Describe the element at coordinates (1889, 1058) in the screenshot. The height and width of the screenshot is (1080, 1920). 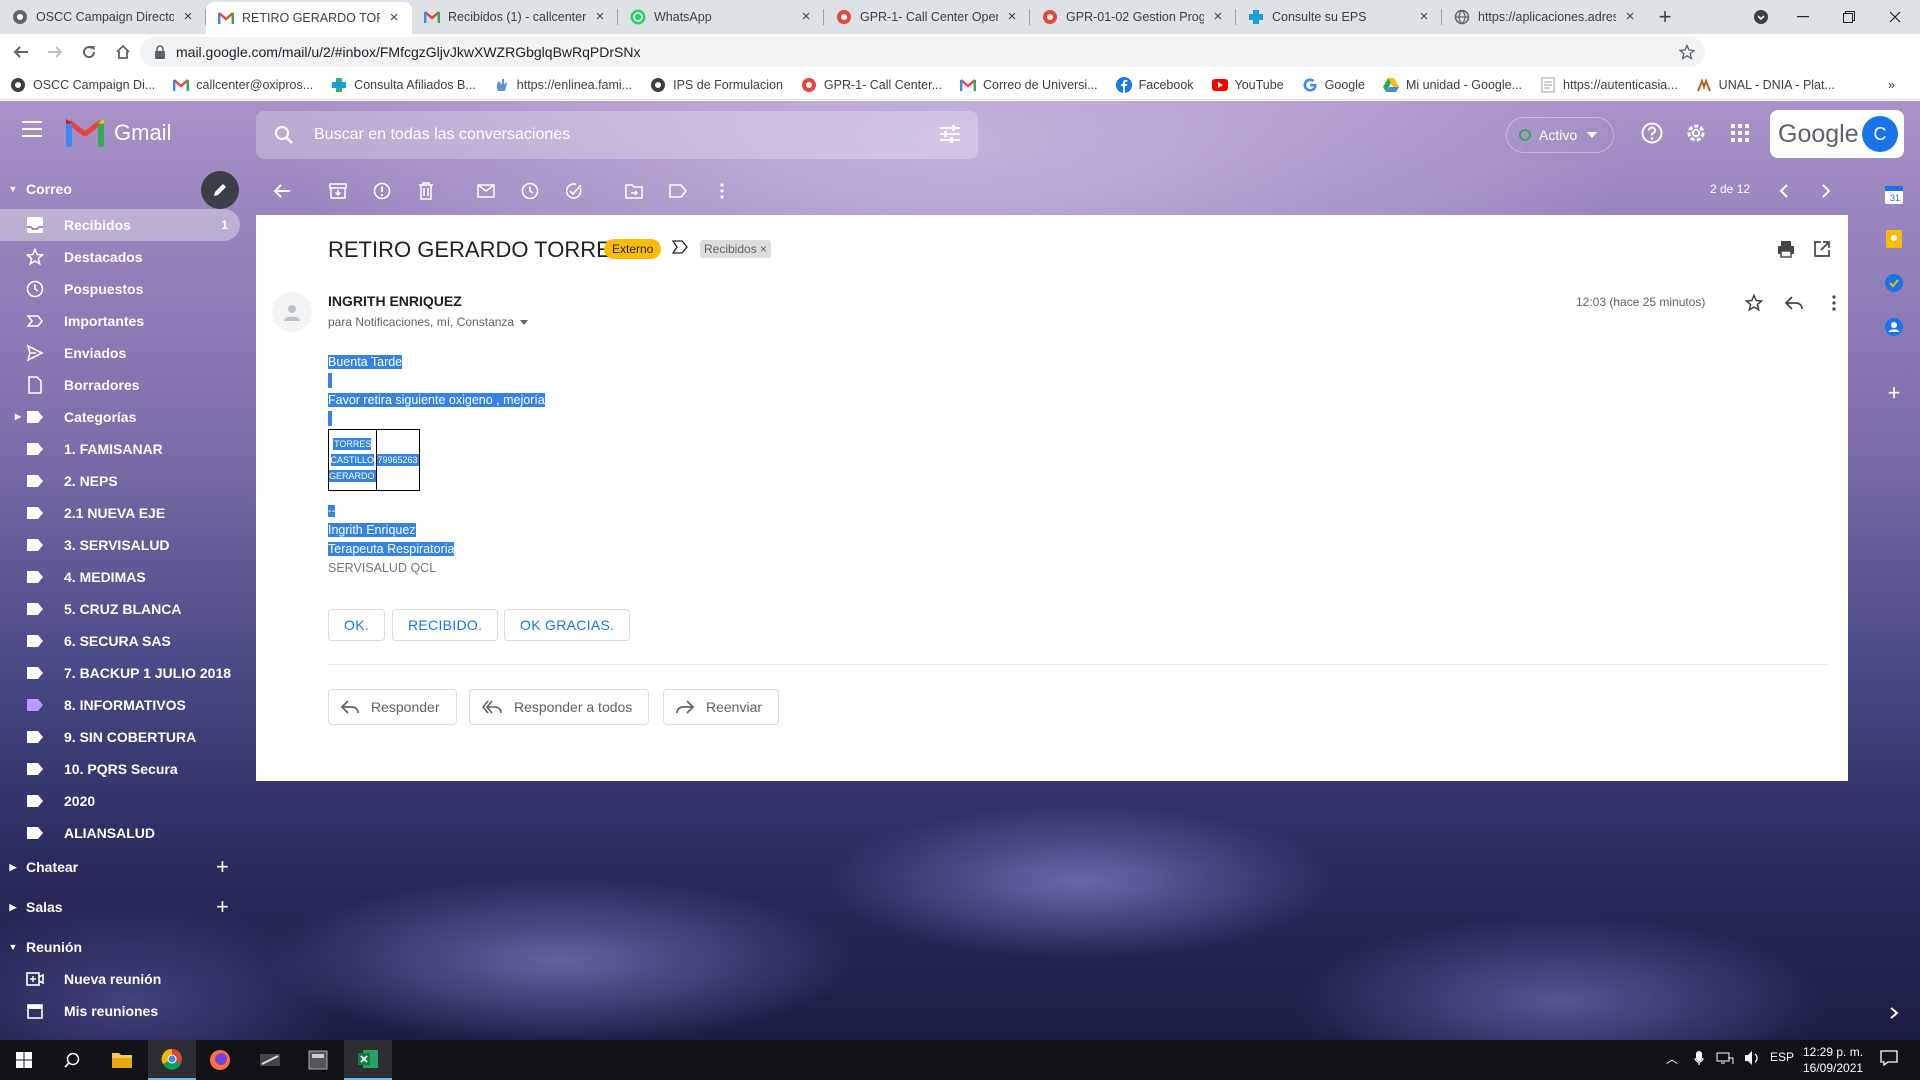
I see `notifications-icon` at that location.